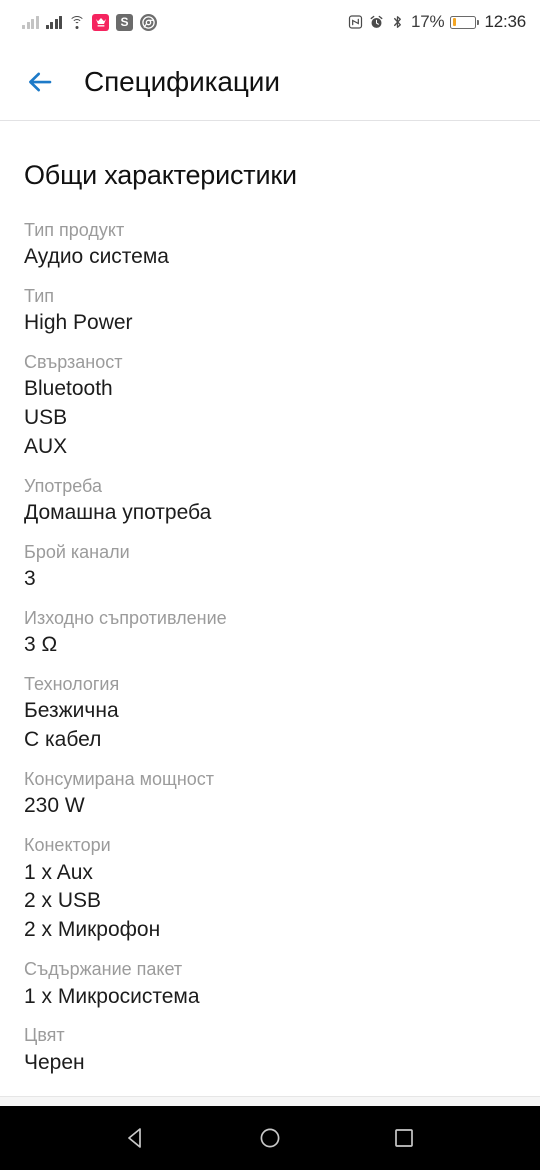 The width and height of the screenshot is (540, 1170). What do you see at coordinates (125, 618) in the screenshot?
I see `spec-label: Изходно съпротивление` at bounding box center [125, 618].